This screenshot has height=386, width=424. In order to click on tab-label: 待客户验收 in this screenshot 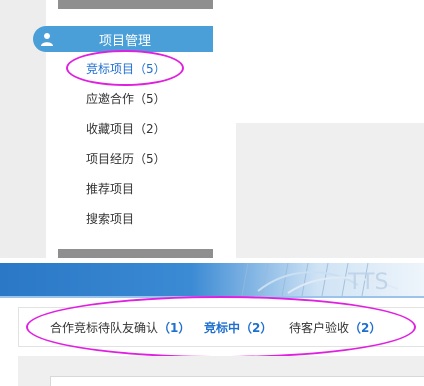, I will do `click(319, 328)`.